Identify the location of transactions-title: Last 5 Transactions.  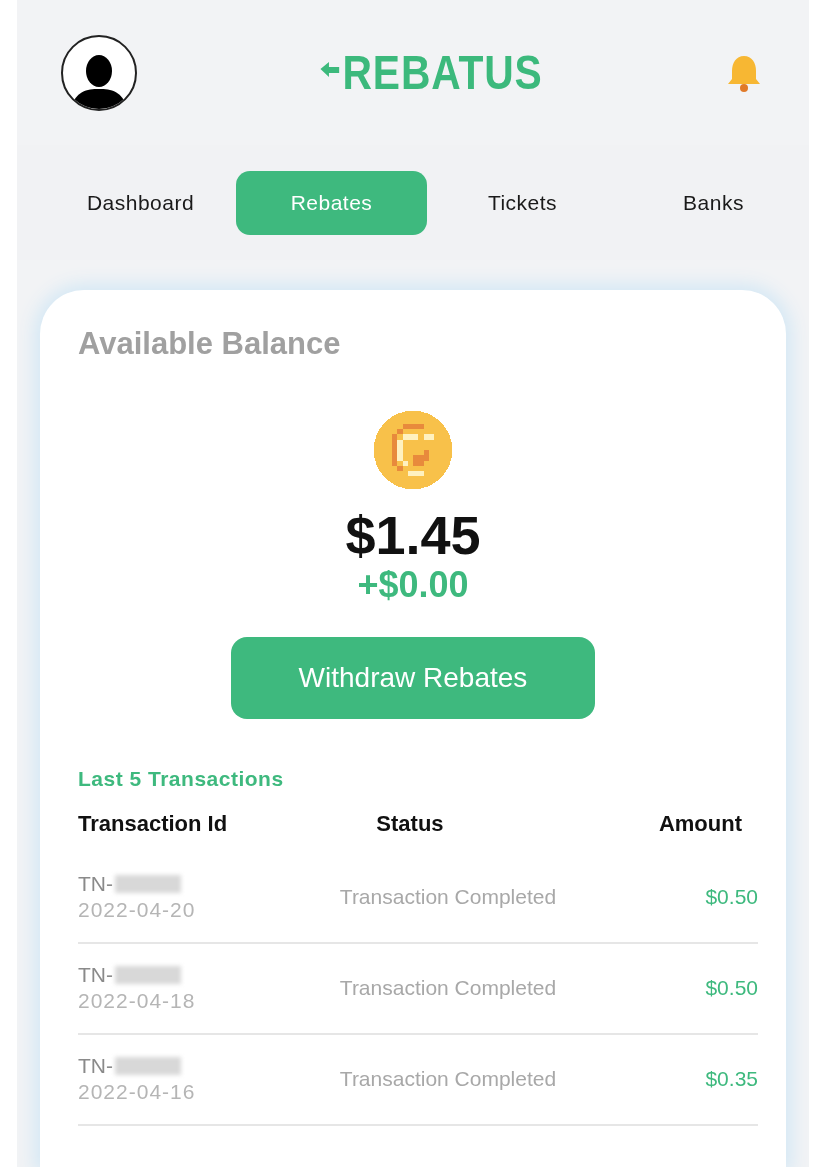
(181, 779).